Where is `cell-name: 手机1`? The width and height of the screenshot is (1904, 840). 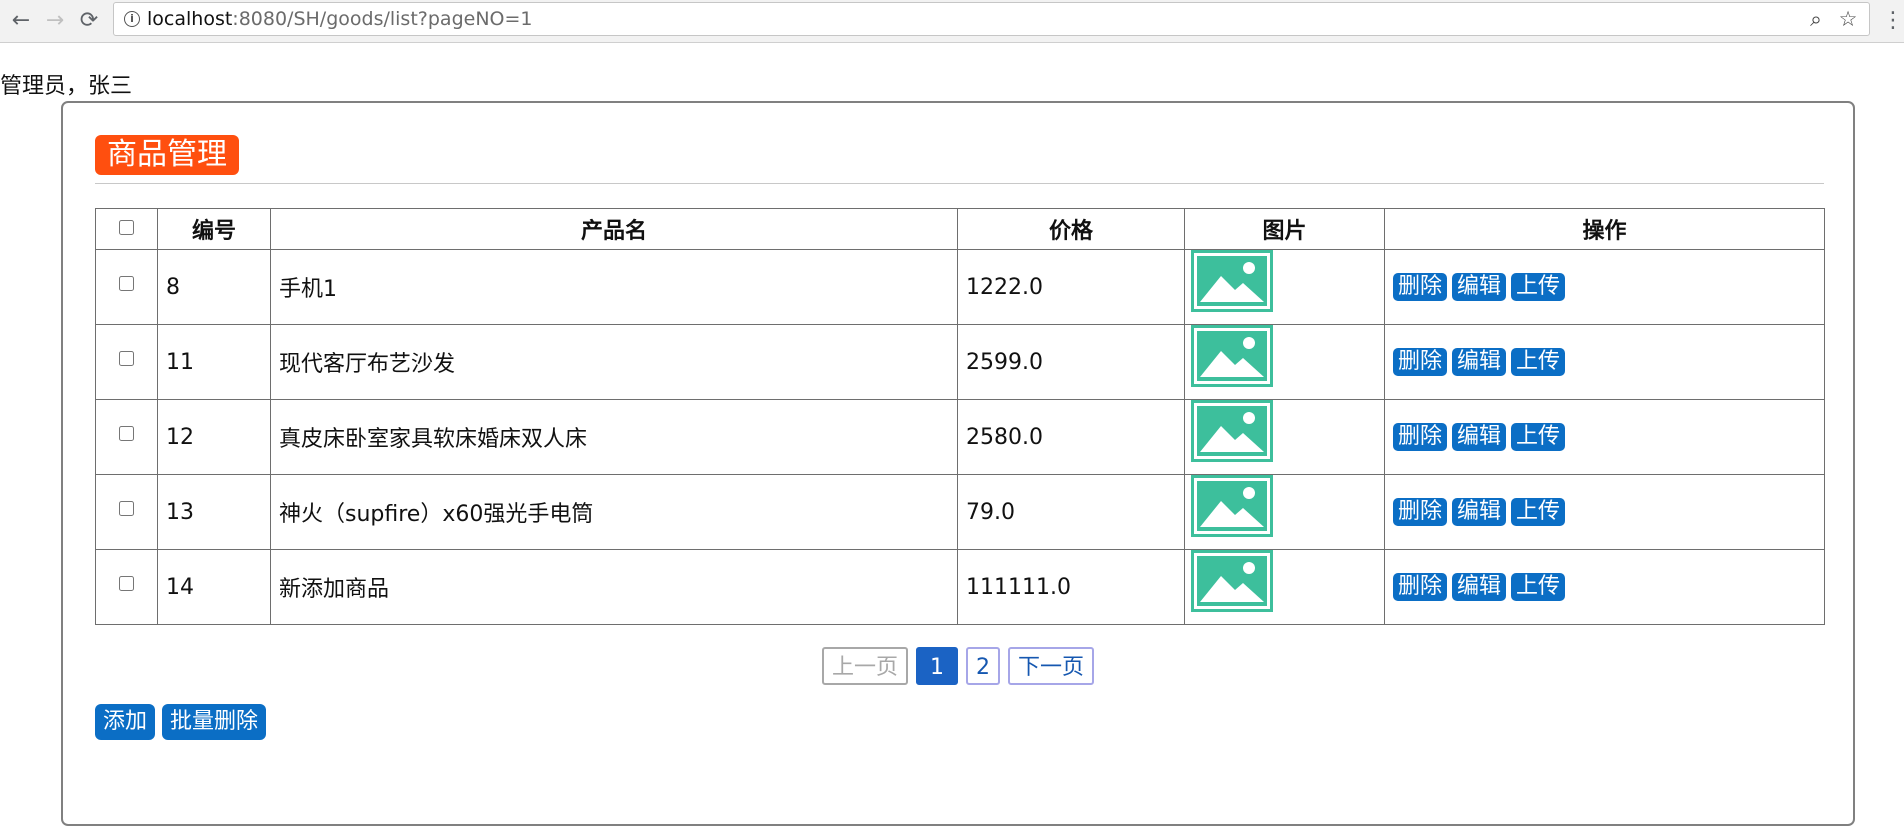
cell-name: 手机1 is located at coordinates (614, 287).